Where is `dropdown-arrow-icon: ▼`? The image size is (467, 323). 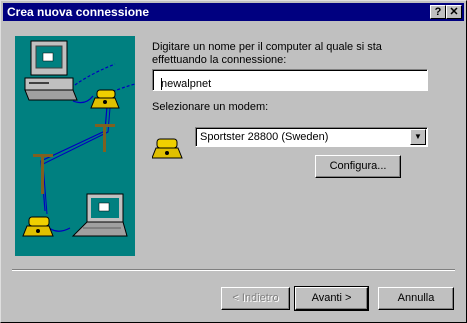
dropdown-arrow-icon: ▼ is located at coordinates (418, 137).